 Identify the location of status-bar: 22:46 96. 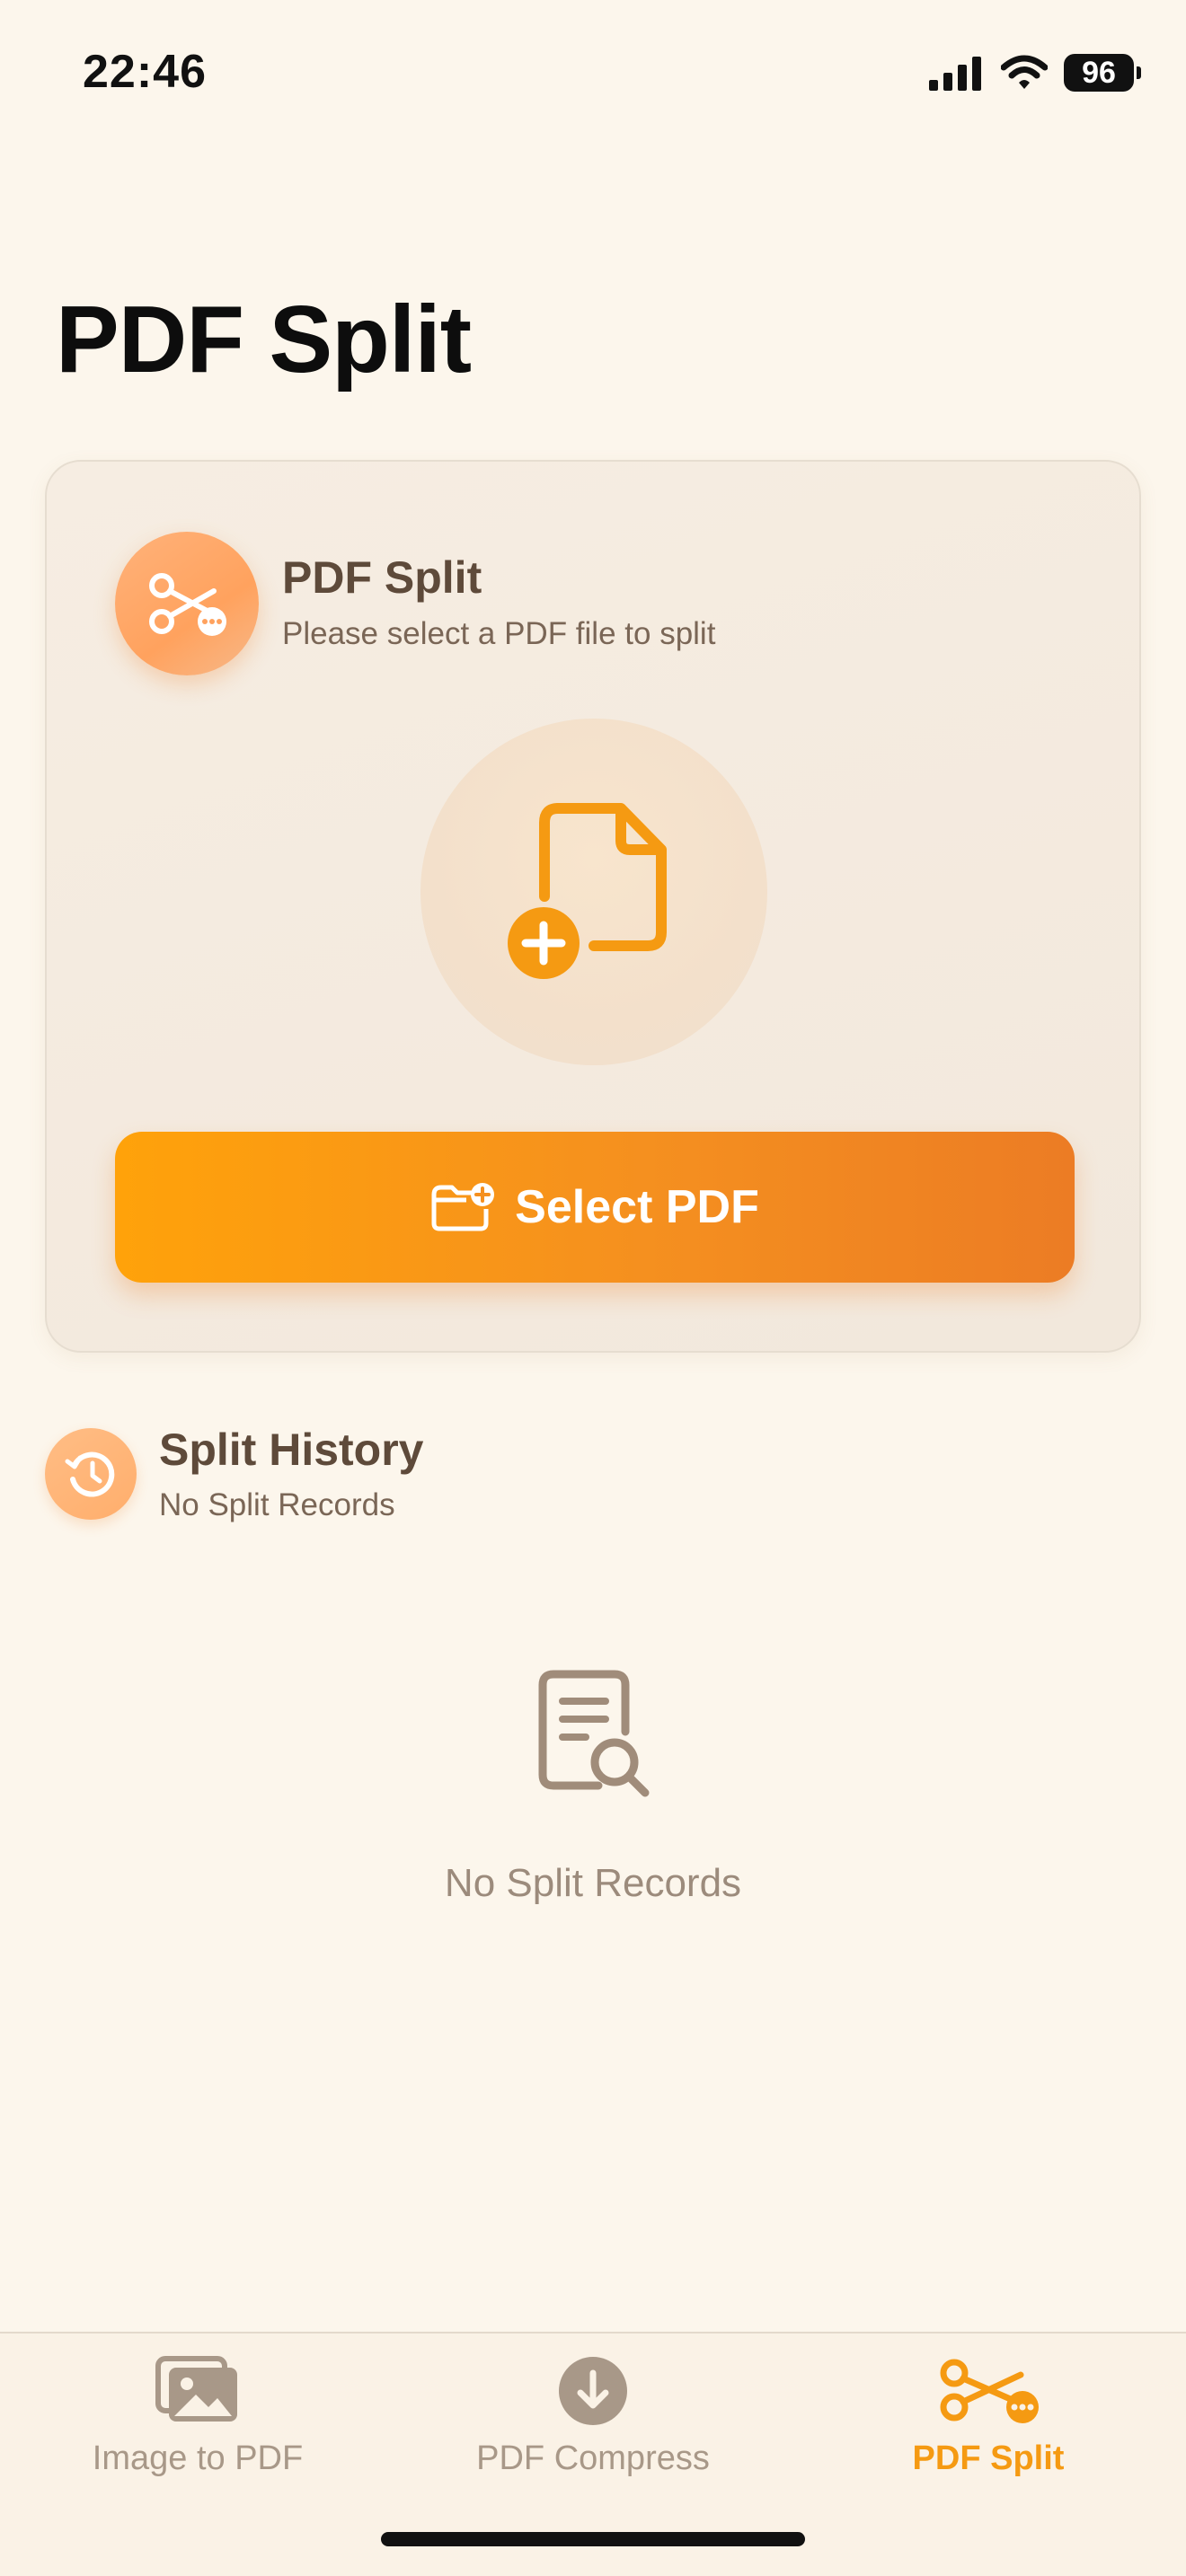
(593, 72).